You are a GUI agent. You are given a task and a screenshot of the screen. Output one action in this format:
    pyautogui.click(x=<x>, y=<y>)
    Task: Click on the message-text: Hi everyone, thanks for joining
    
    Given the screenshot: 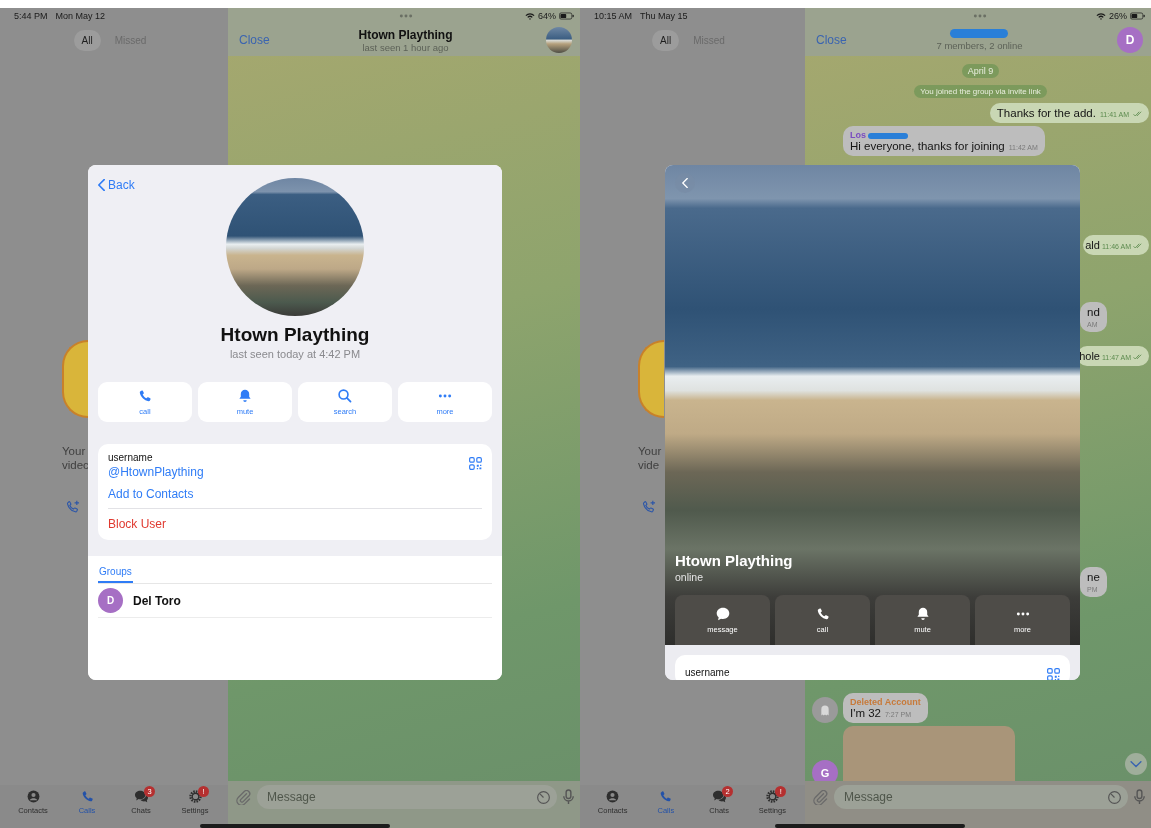 What is the action you would take?
    pyautogui.click(x=927, y=146)
    